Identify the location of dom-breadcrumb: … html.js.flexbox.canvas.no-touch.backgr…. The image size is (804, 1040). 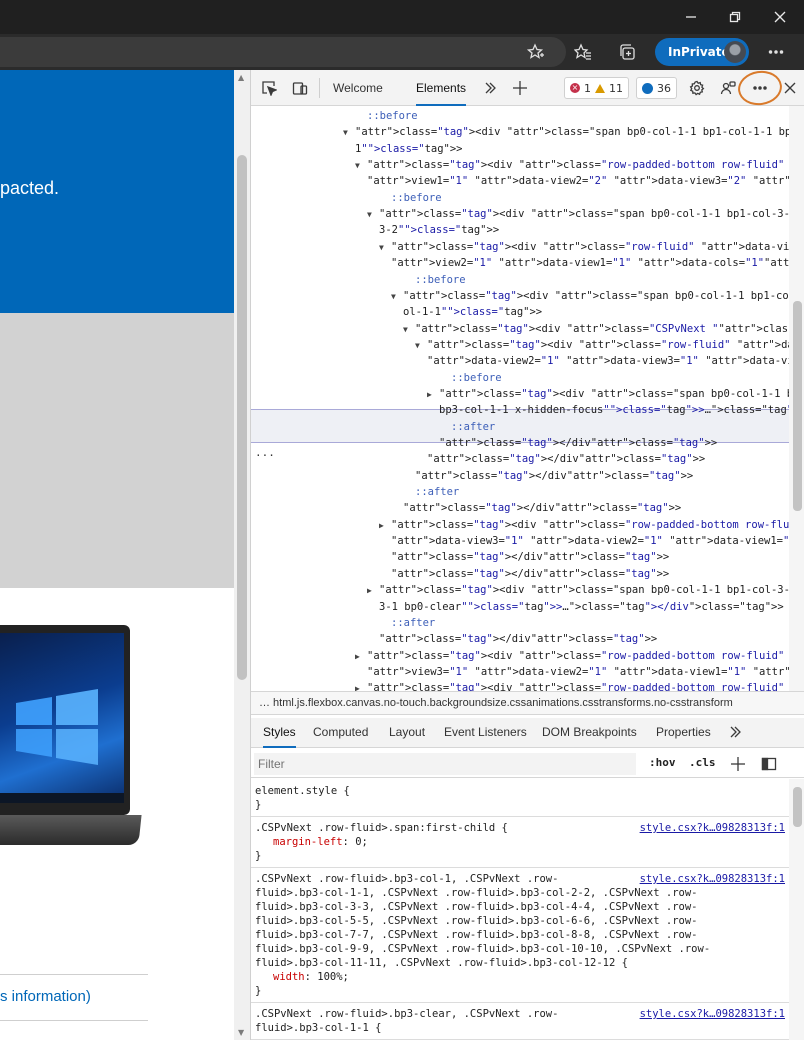
(527, 703).